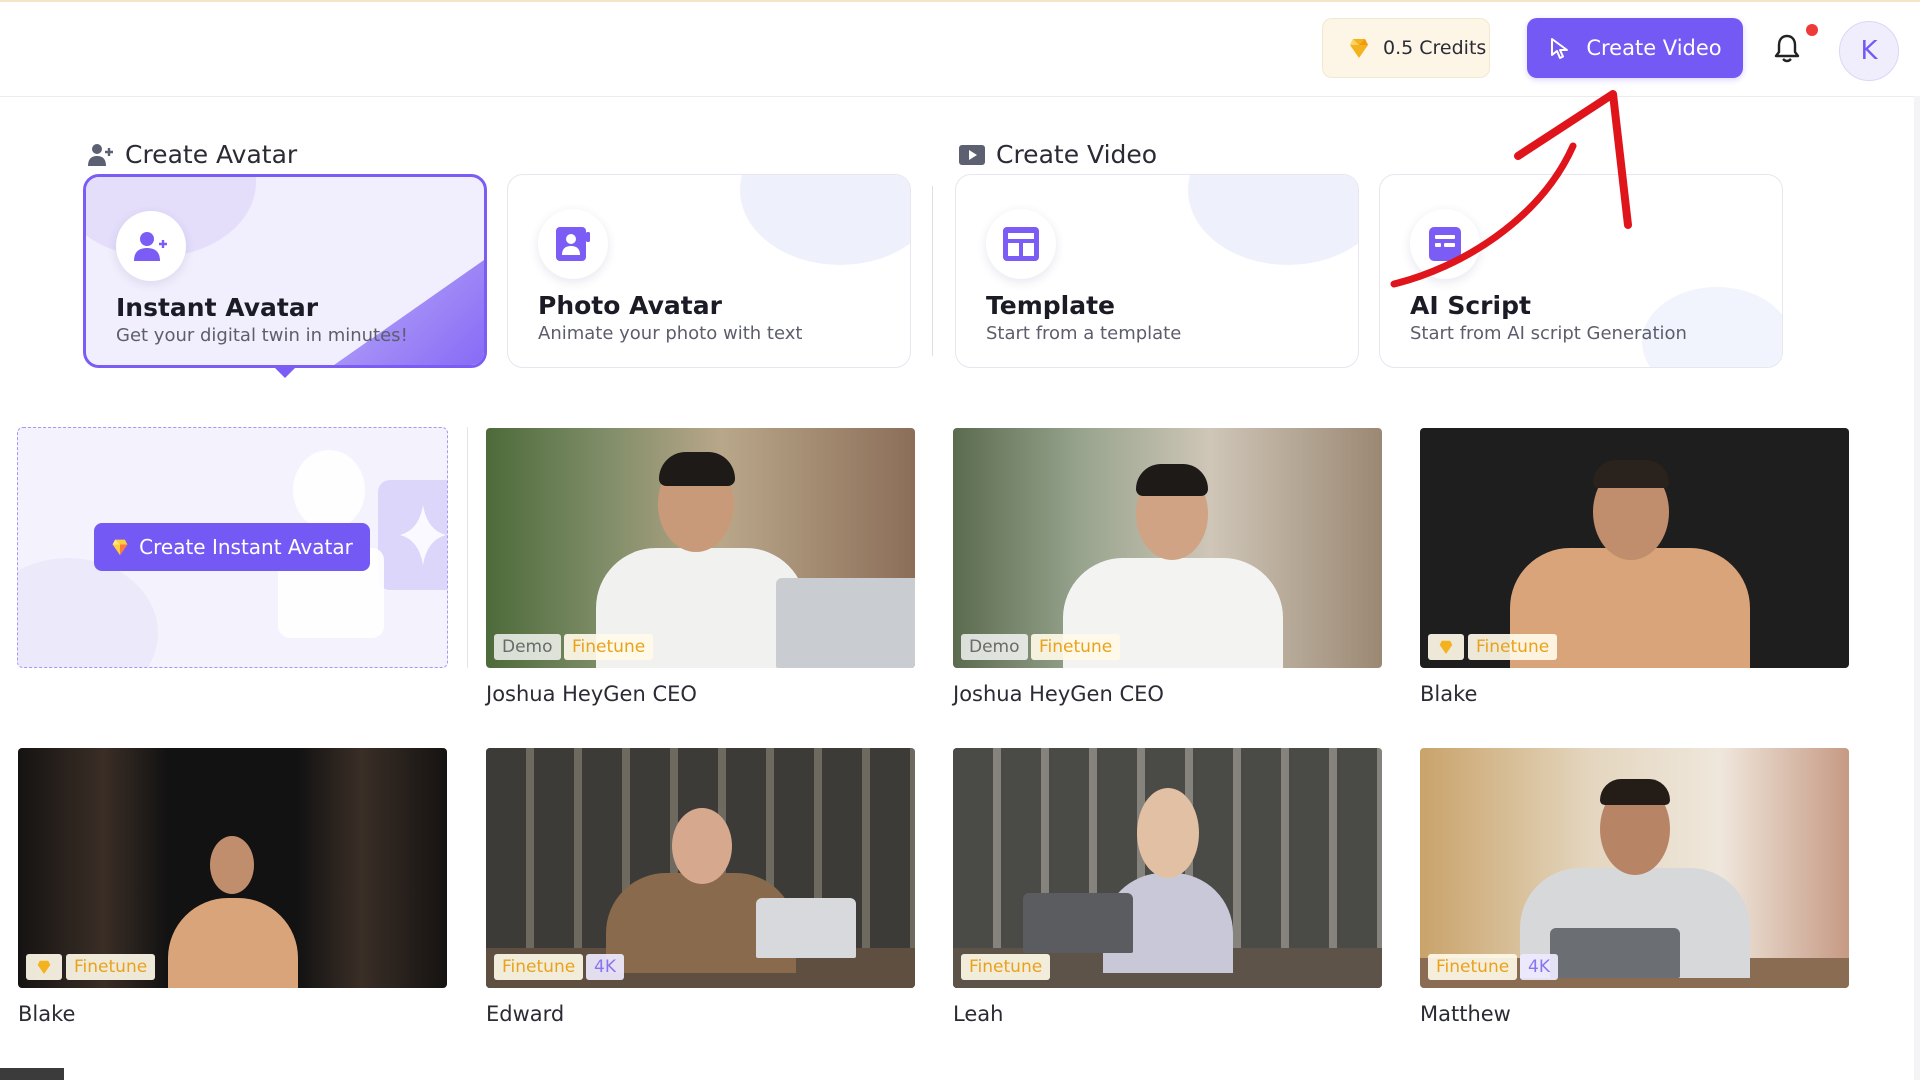 This screenshot has height=1080, width=1920. What do you see at coordinates (1917, 588) in the screenshot?
I see `scrollbar` at bounding box center [1917, 588].